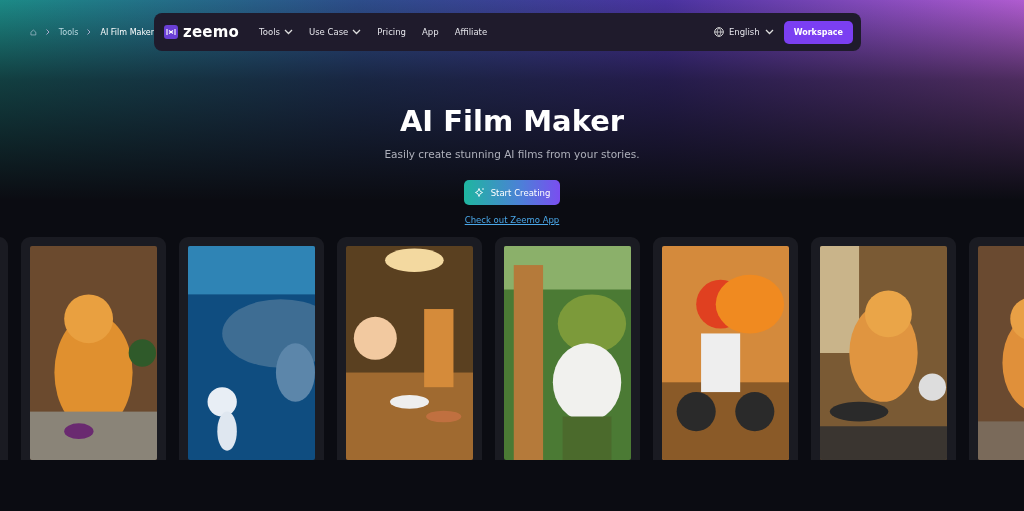 Image resolution: width=1024 pixels, height=511 pixels. What do you see at coordinates (718, 32) in the screenshot?
I see `globe-icon` at bounding box center [718, 32].